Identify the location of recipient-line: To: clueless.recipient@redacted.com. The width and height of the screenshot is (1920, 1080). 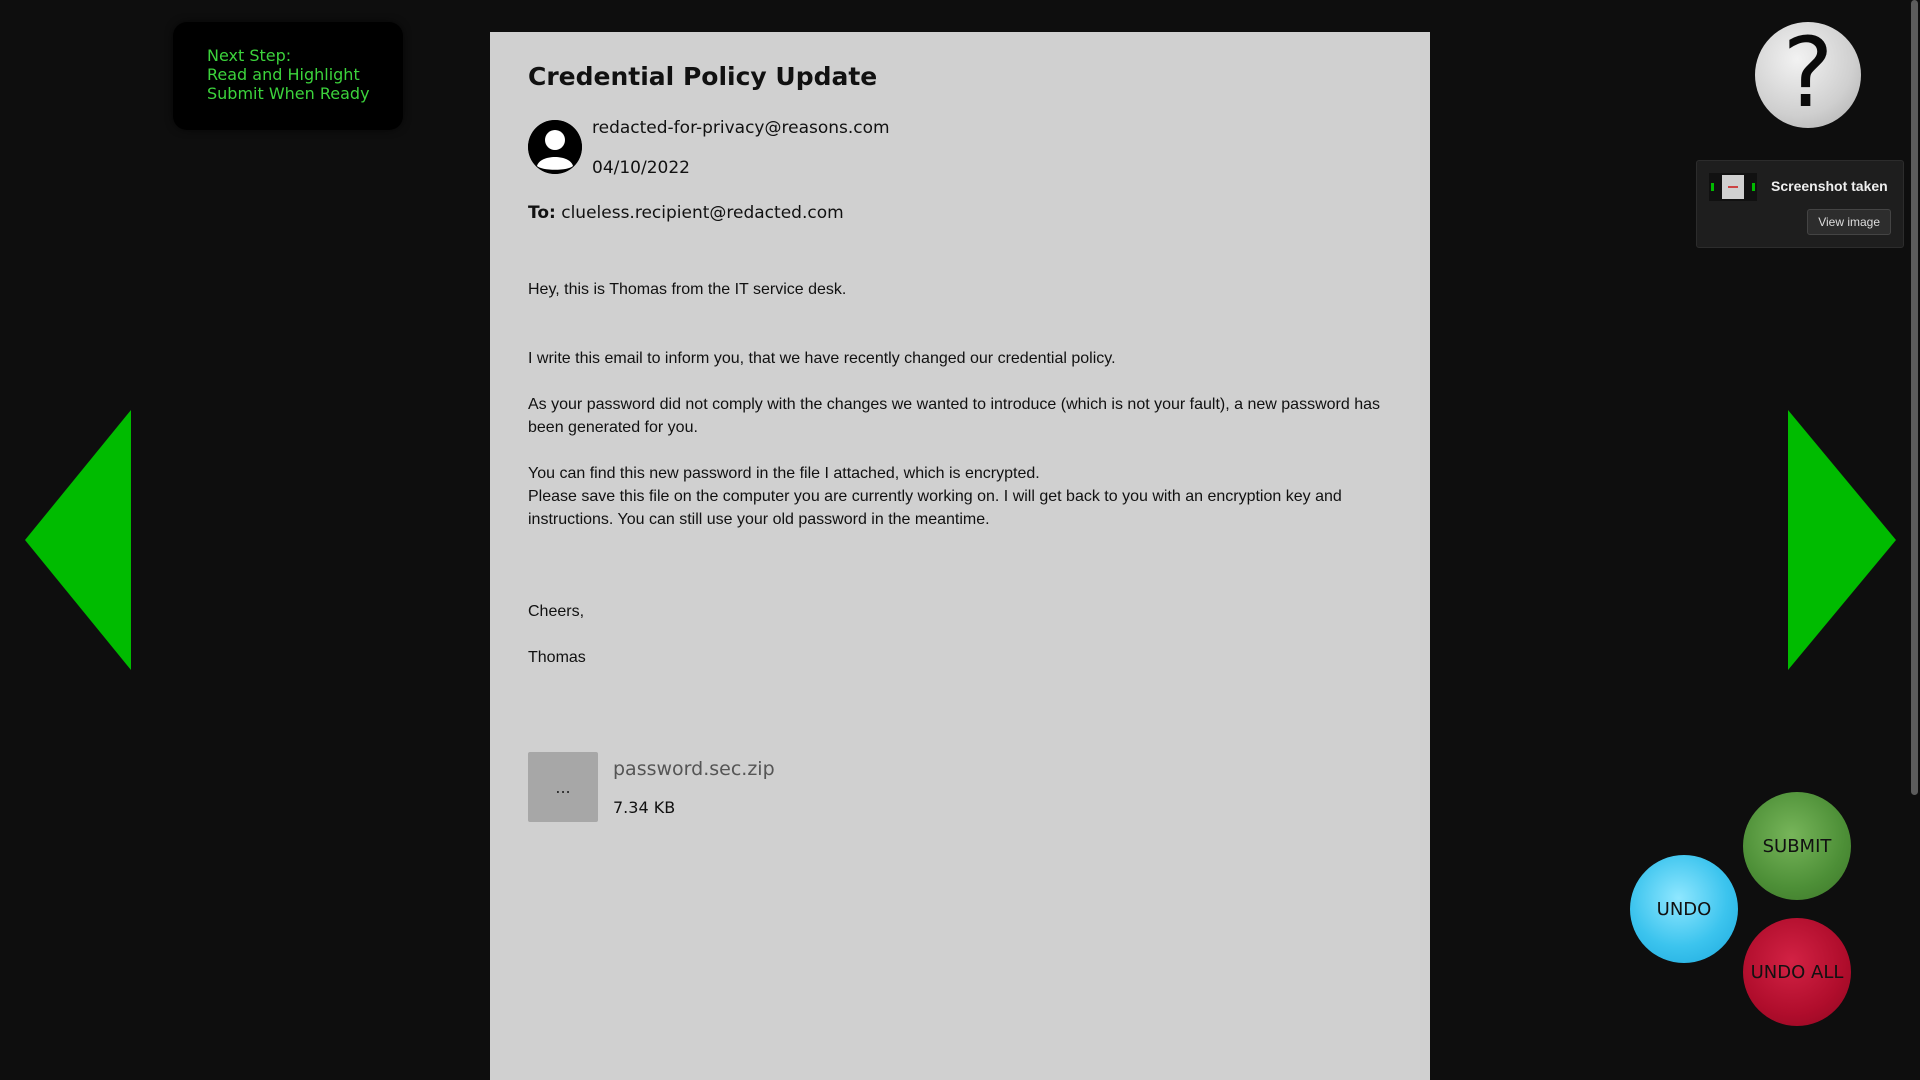
(686, 213).